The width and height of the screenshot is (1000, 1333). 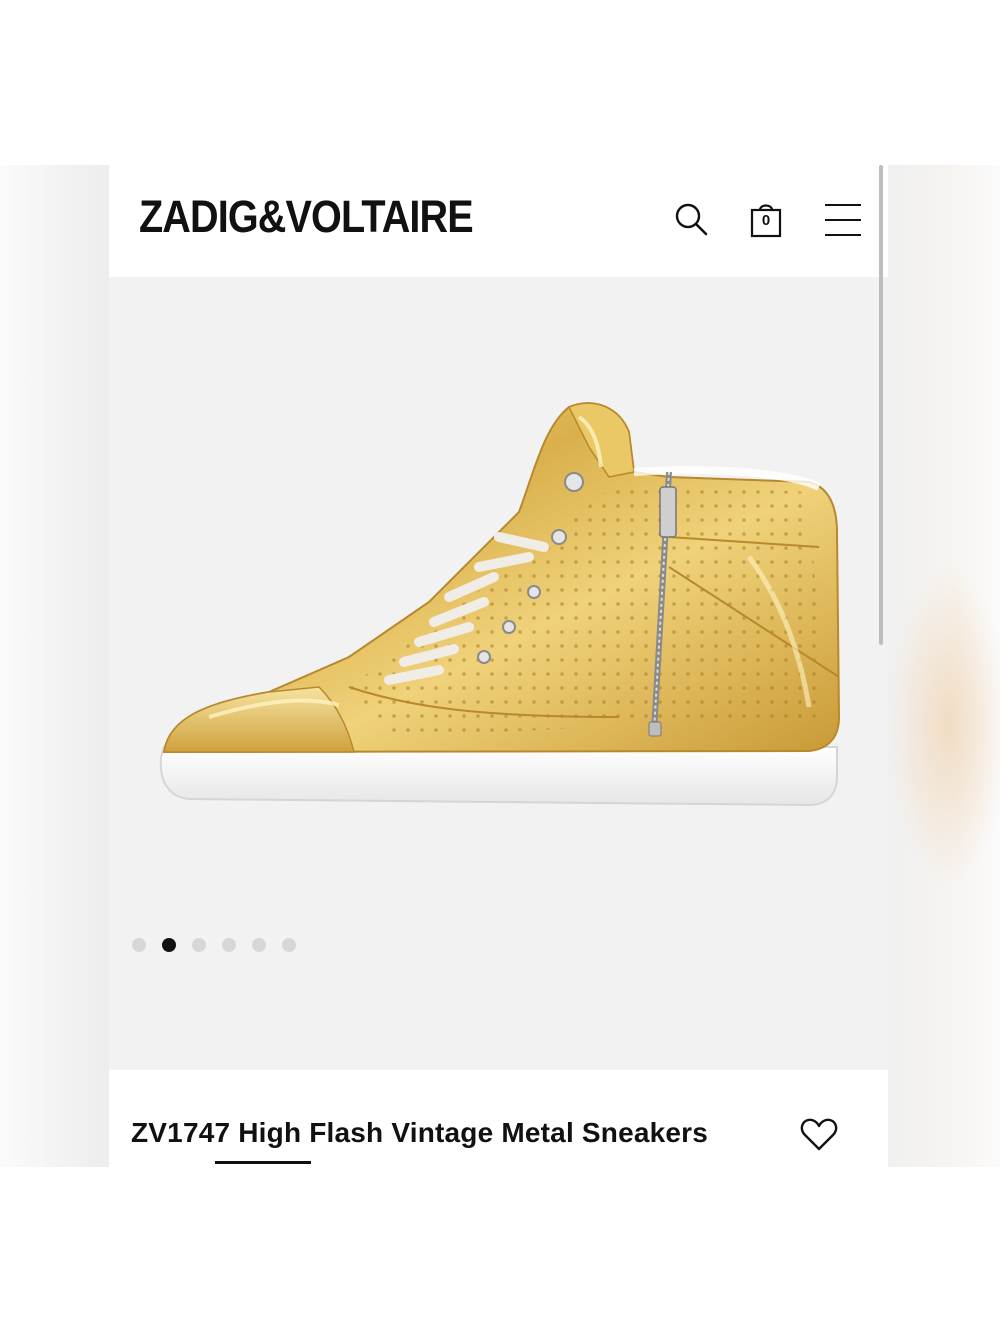 I want to click on search-icon, so click(x=691, y=219).